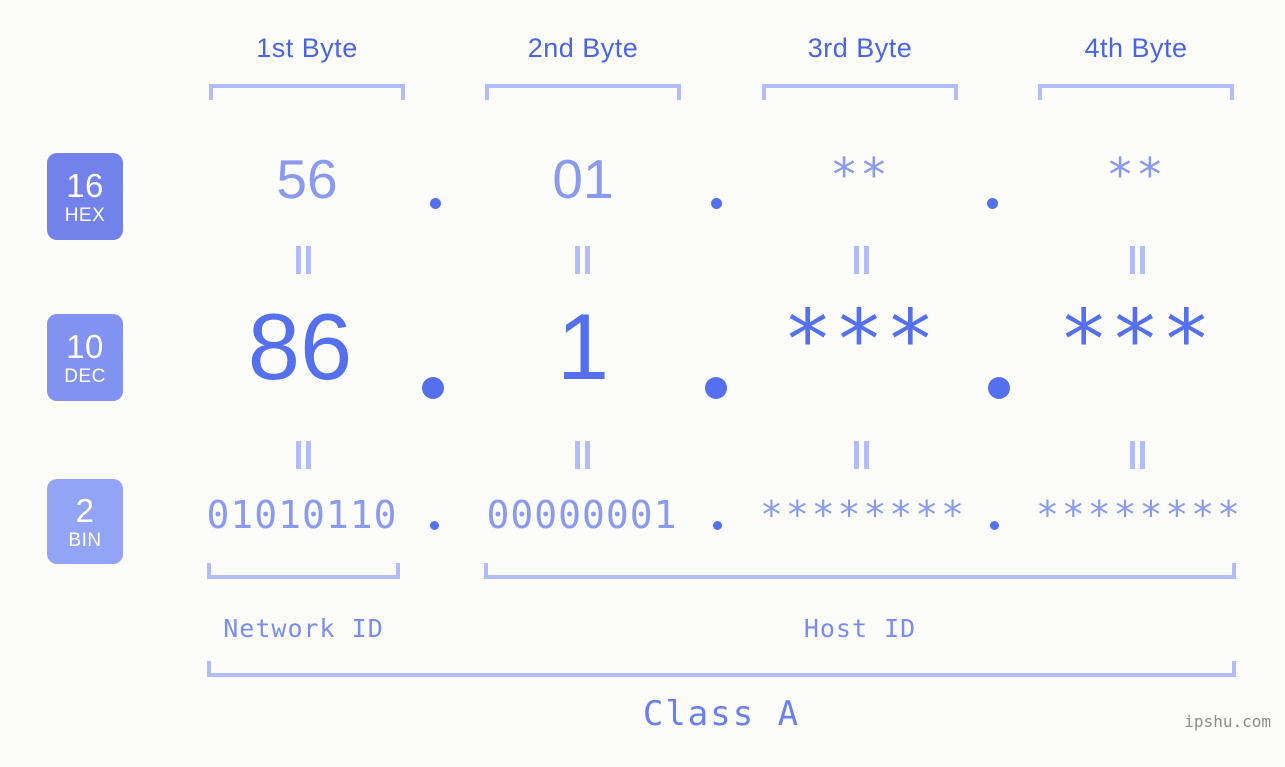 This screenshot has width=1285, height=767. I want to click on dec-byte-2: 1, so click(583, 346).